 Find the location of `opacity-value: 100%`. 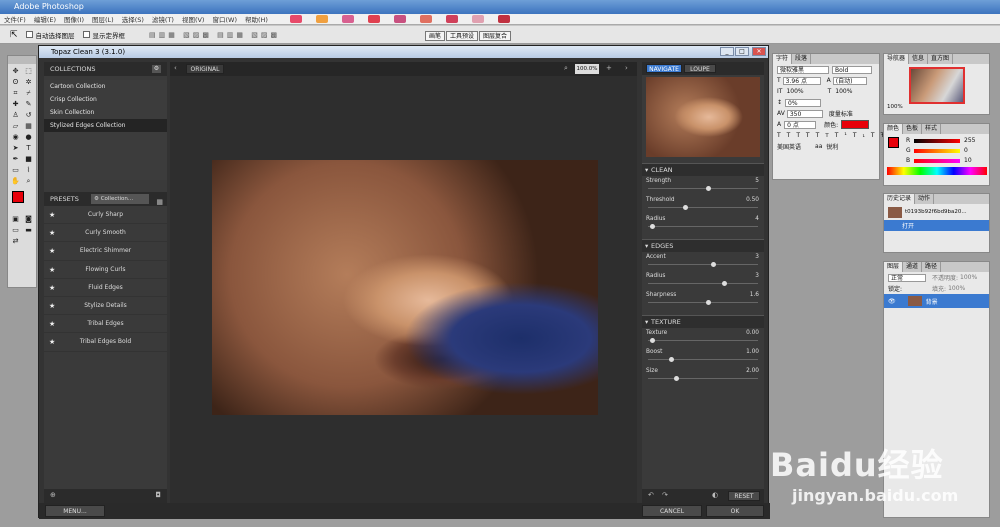

opacity-value: 100% is located at coordinates (968, 277).